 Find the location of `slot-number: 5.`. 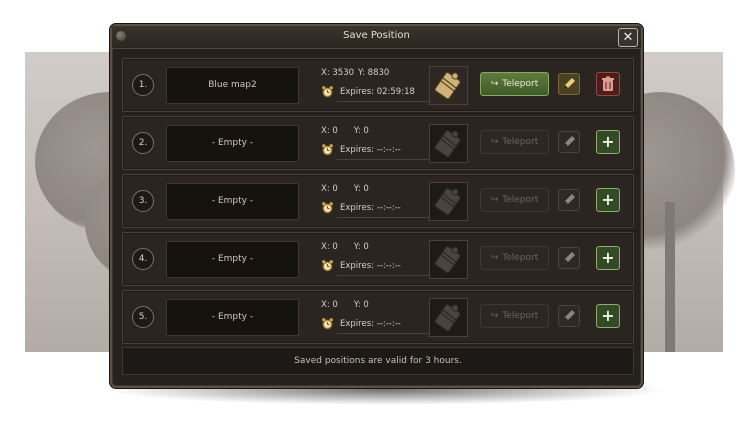

slot-number: 5. is located at coordinates (143, 317).